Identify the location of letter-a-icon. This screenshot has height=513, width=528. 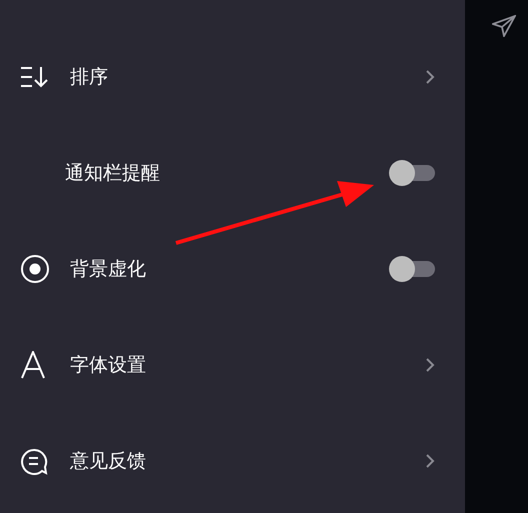
(33, 365).